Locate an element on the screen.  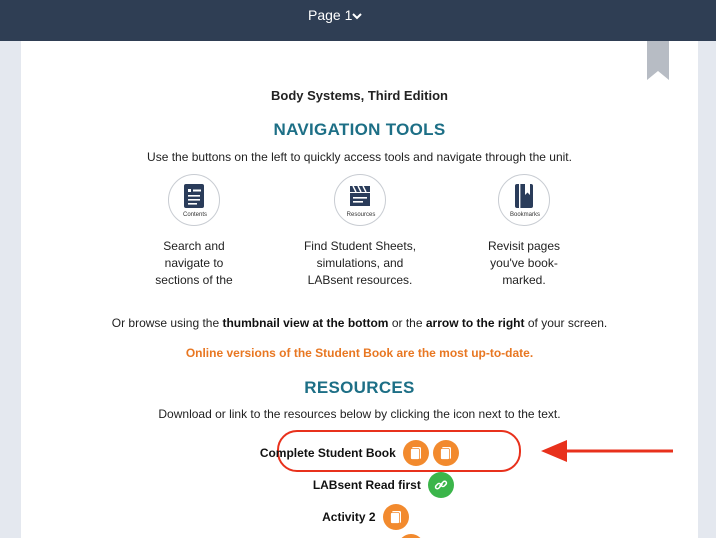
resources-heading: RESOURCES is located at coordinates (359, 387).